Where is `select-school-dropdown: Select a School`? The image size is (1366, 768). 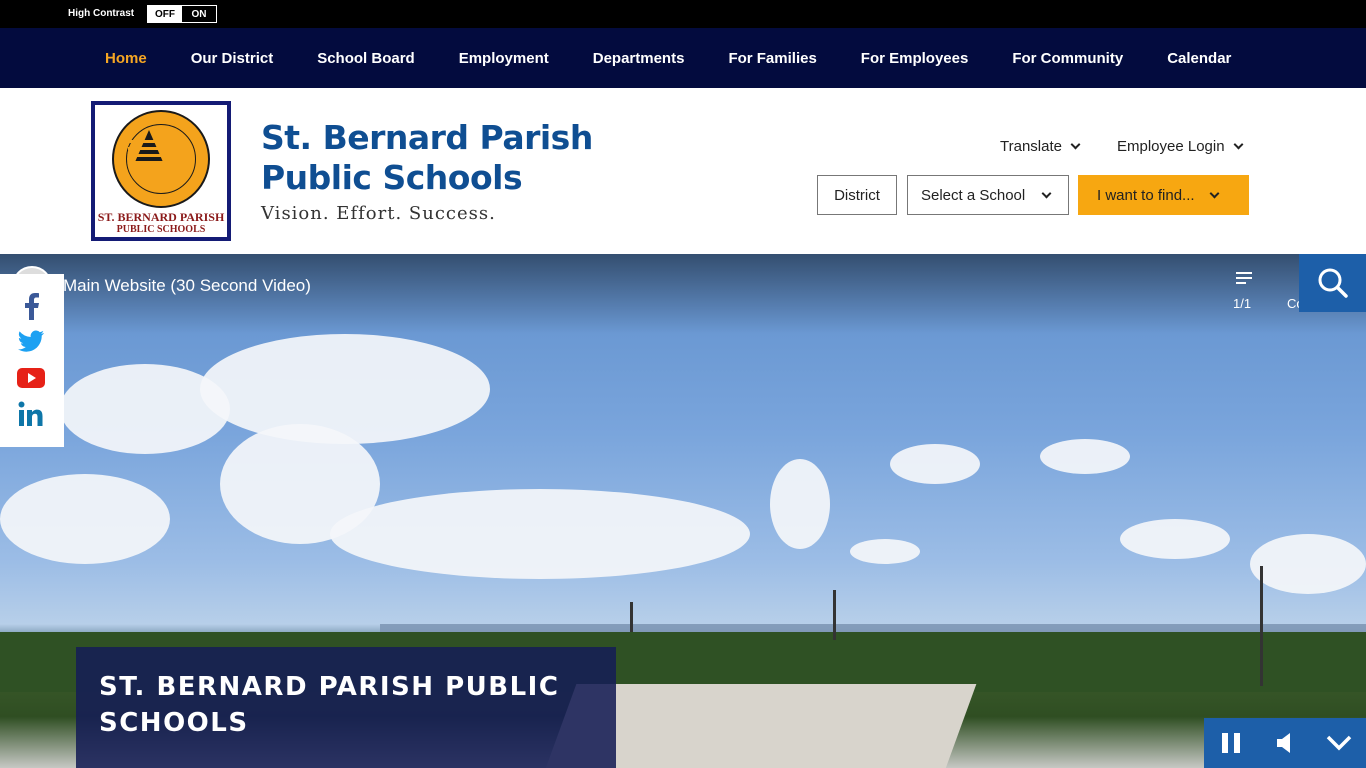 select-school-dropdown: Select a School is located at coordinates (988, 195).